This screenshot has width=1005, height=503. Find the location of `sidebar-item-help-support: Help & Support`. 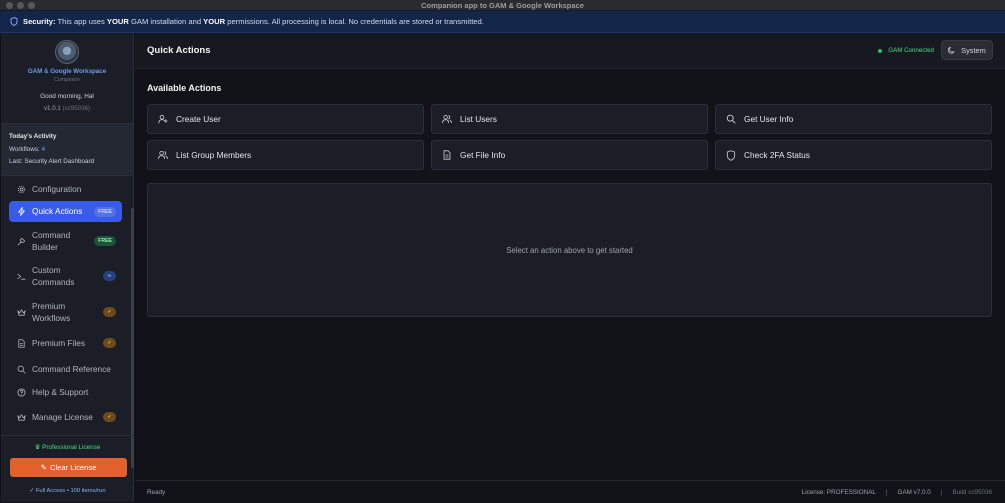

sidebar-item-help-support: Help & Support is located at coordinates (65, 392).